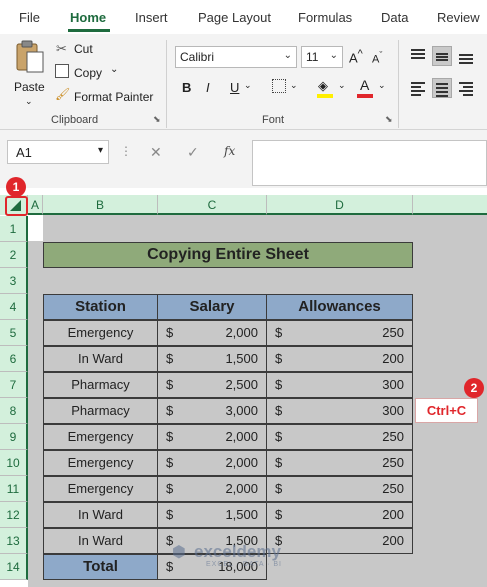  What do you see at coordinates (14, 281) in the screenshot?
I see `row-header-3: 3` at bounding box center [14, 281].